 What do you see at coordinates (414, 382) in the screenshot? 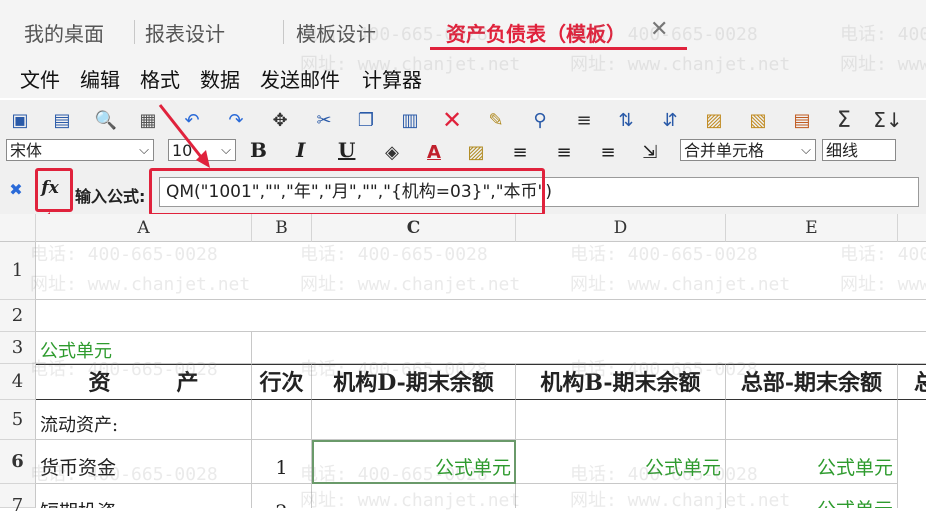
I see `cell-c4: 机构D-期末余额` at bounding box center [414, 382].